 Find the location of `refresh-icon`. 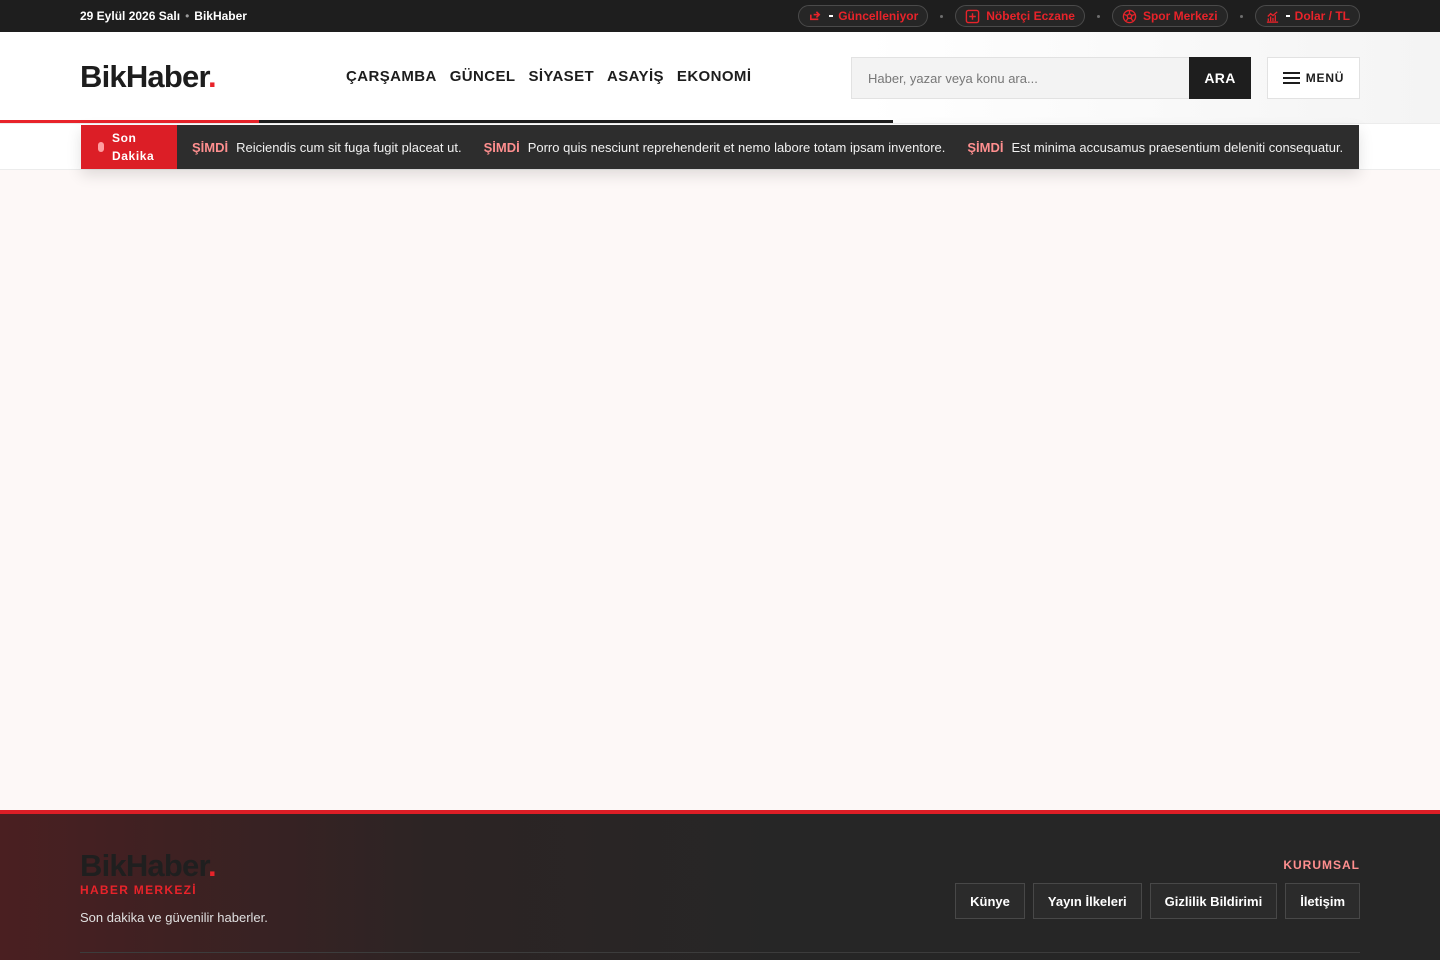

refresh-icon is located at coordinates (815, 15).